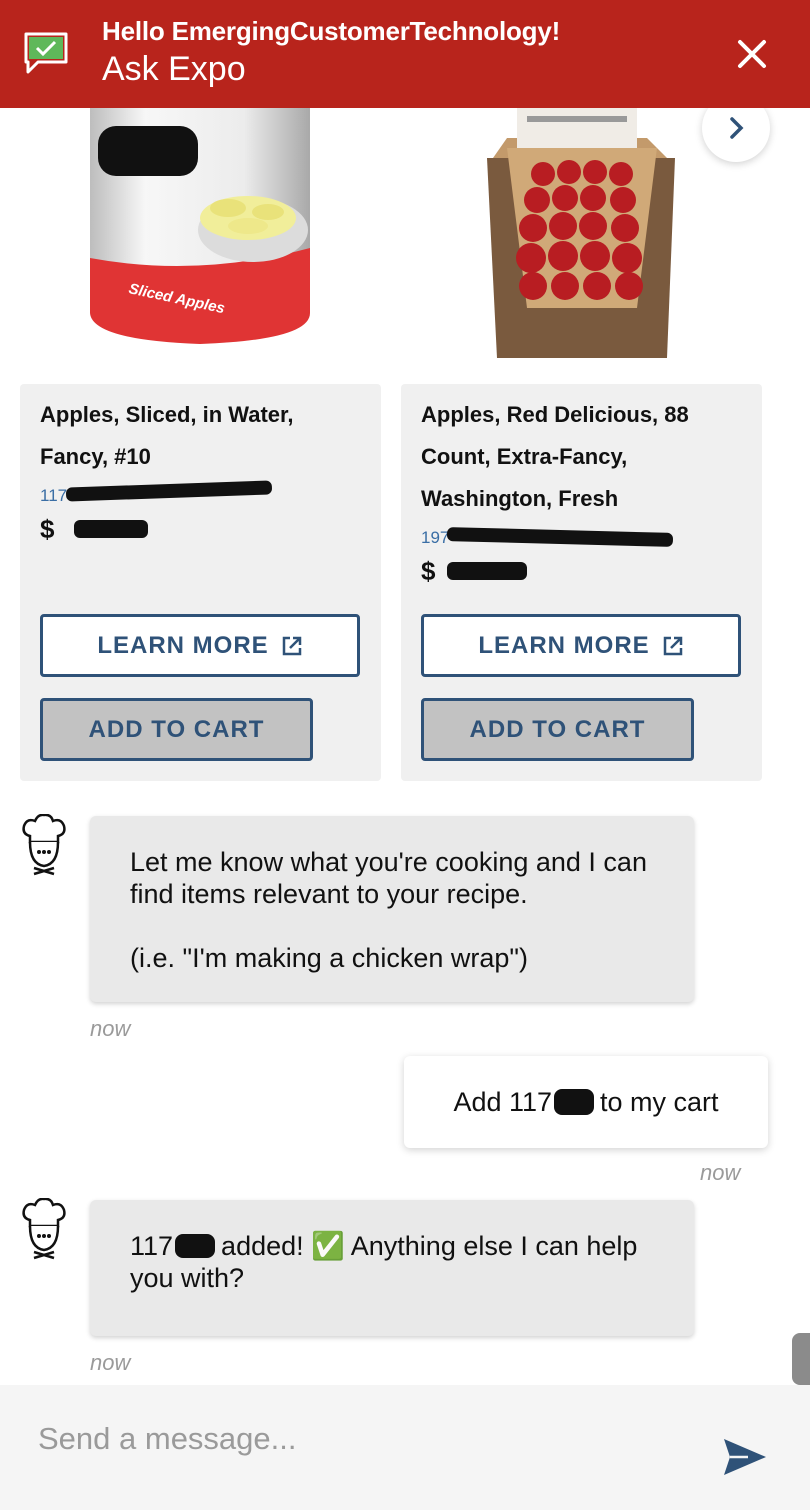 The image size is (810, 1510). Describe the element at coordinates (581, 233) in the screenshot. I see `product-image-red-delicious` at that location.